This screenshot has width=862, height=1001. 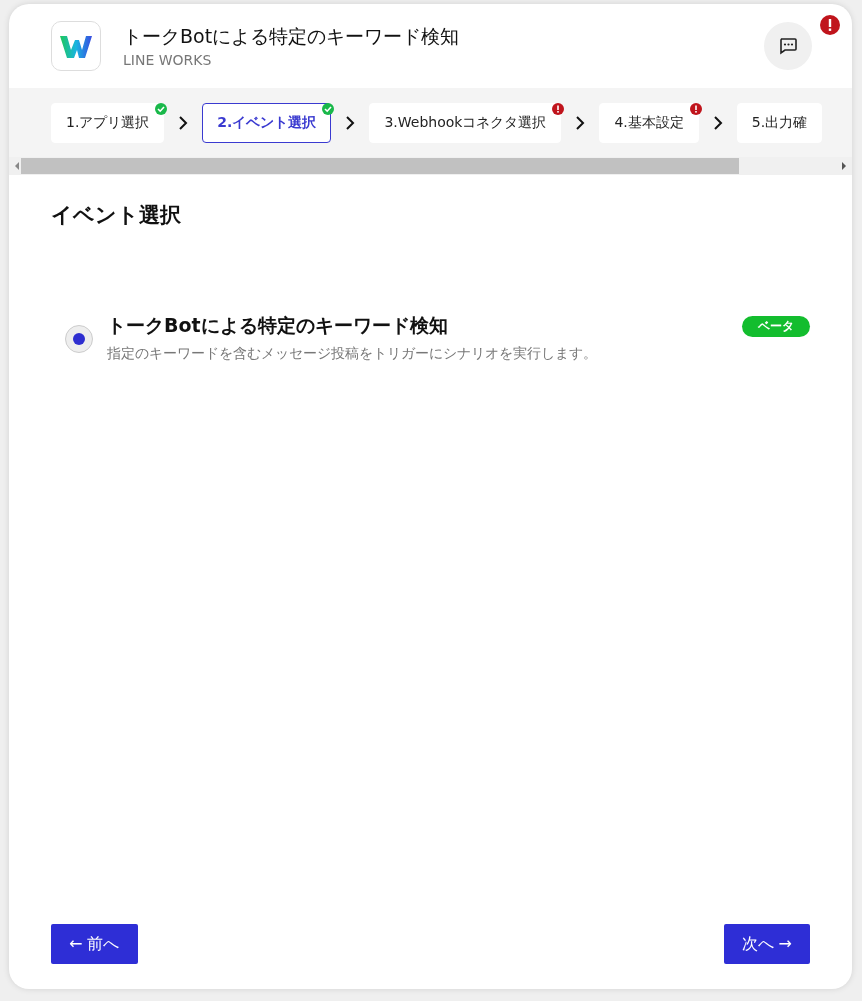 I want to click on chat-icon, so click(x=788, y=46).